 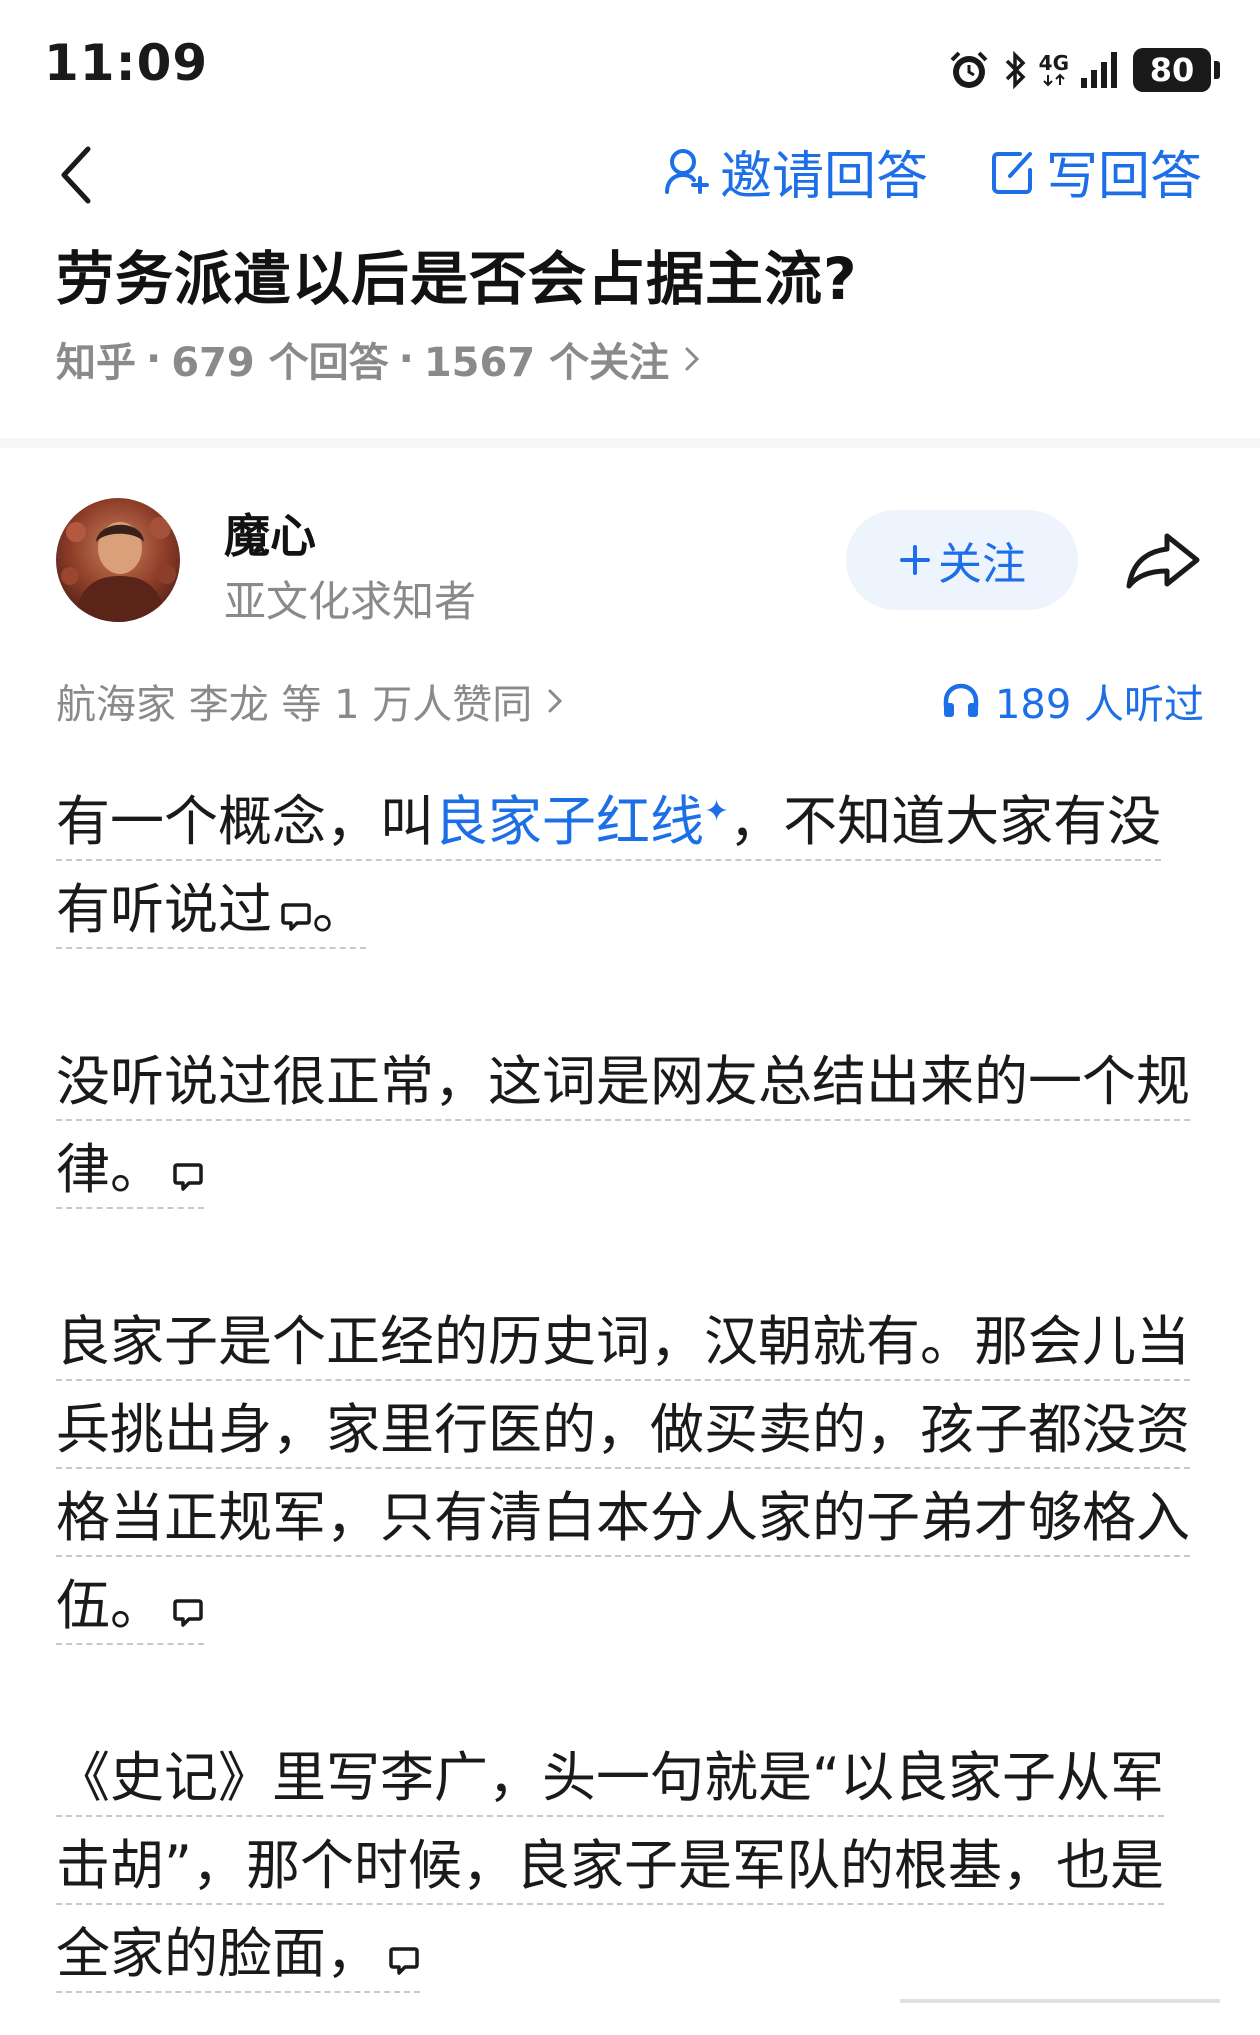 I want to click on follower-count: 1567 个关注, so click(x=546, y=363).